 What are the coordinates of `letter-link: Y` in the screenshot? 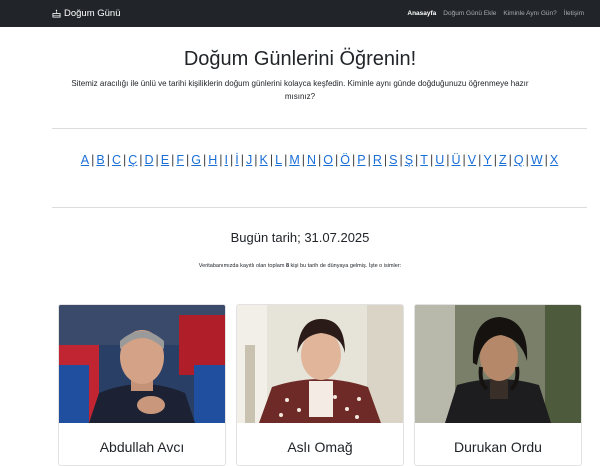 It's located at (487, 160).